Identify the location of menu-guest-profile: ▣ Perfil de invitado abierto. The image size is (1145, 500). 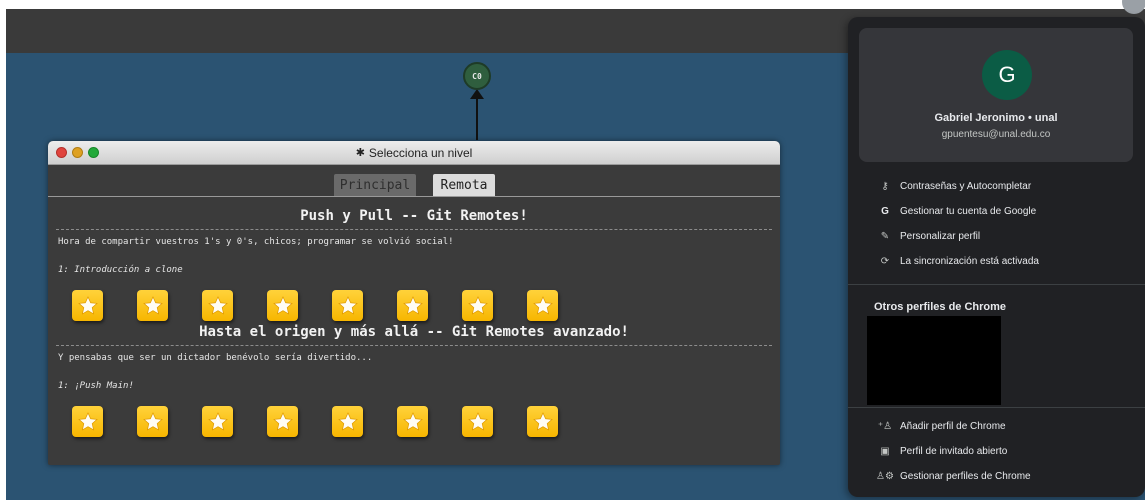
(996, 451).